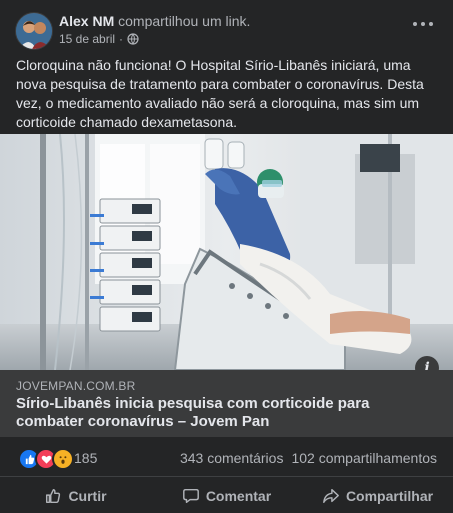 The image size is (453, 513). What do you see at coordinates (190, 495) in the screenshot?
I see `comment-icon` at bounding box center [190, 495].